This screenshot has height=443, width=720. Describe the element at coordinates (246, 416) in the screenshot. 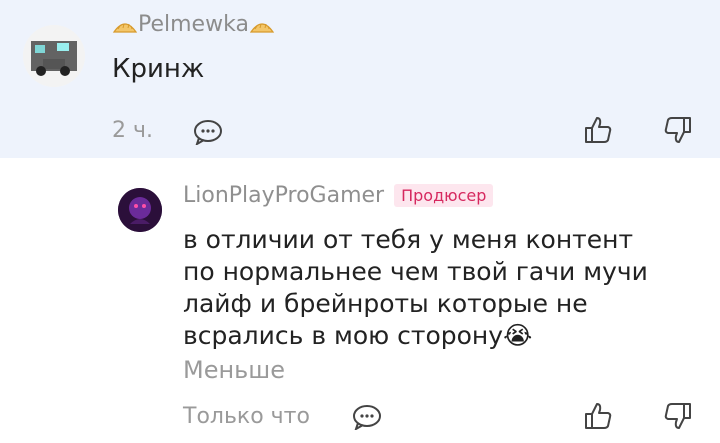

I see `comment-time: Только что` at that location.